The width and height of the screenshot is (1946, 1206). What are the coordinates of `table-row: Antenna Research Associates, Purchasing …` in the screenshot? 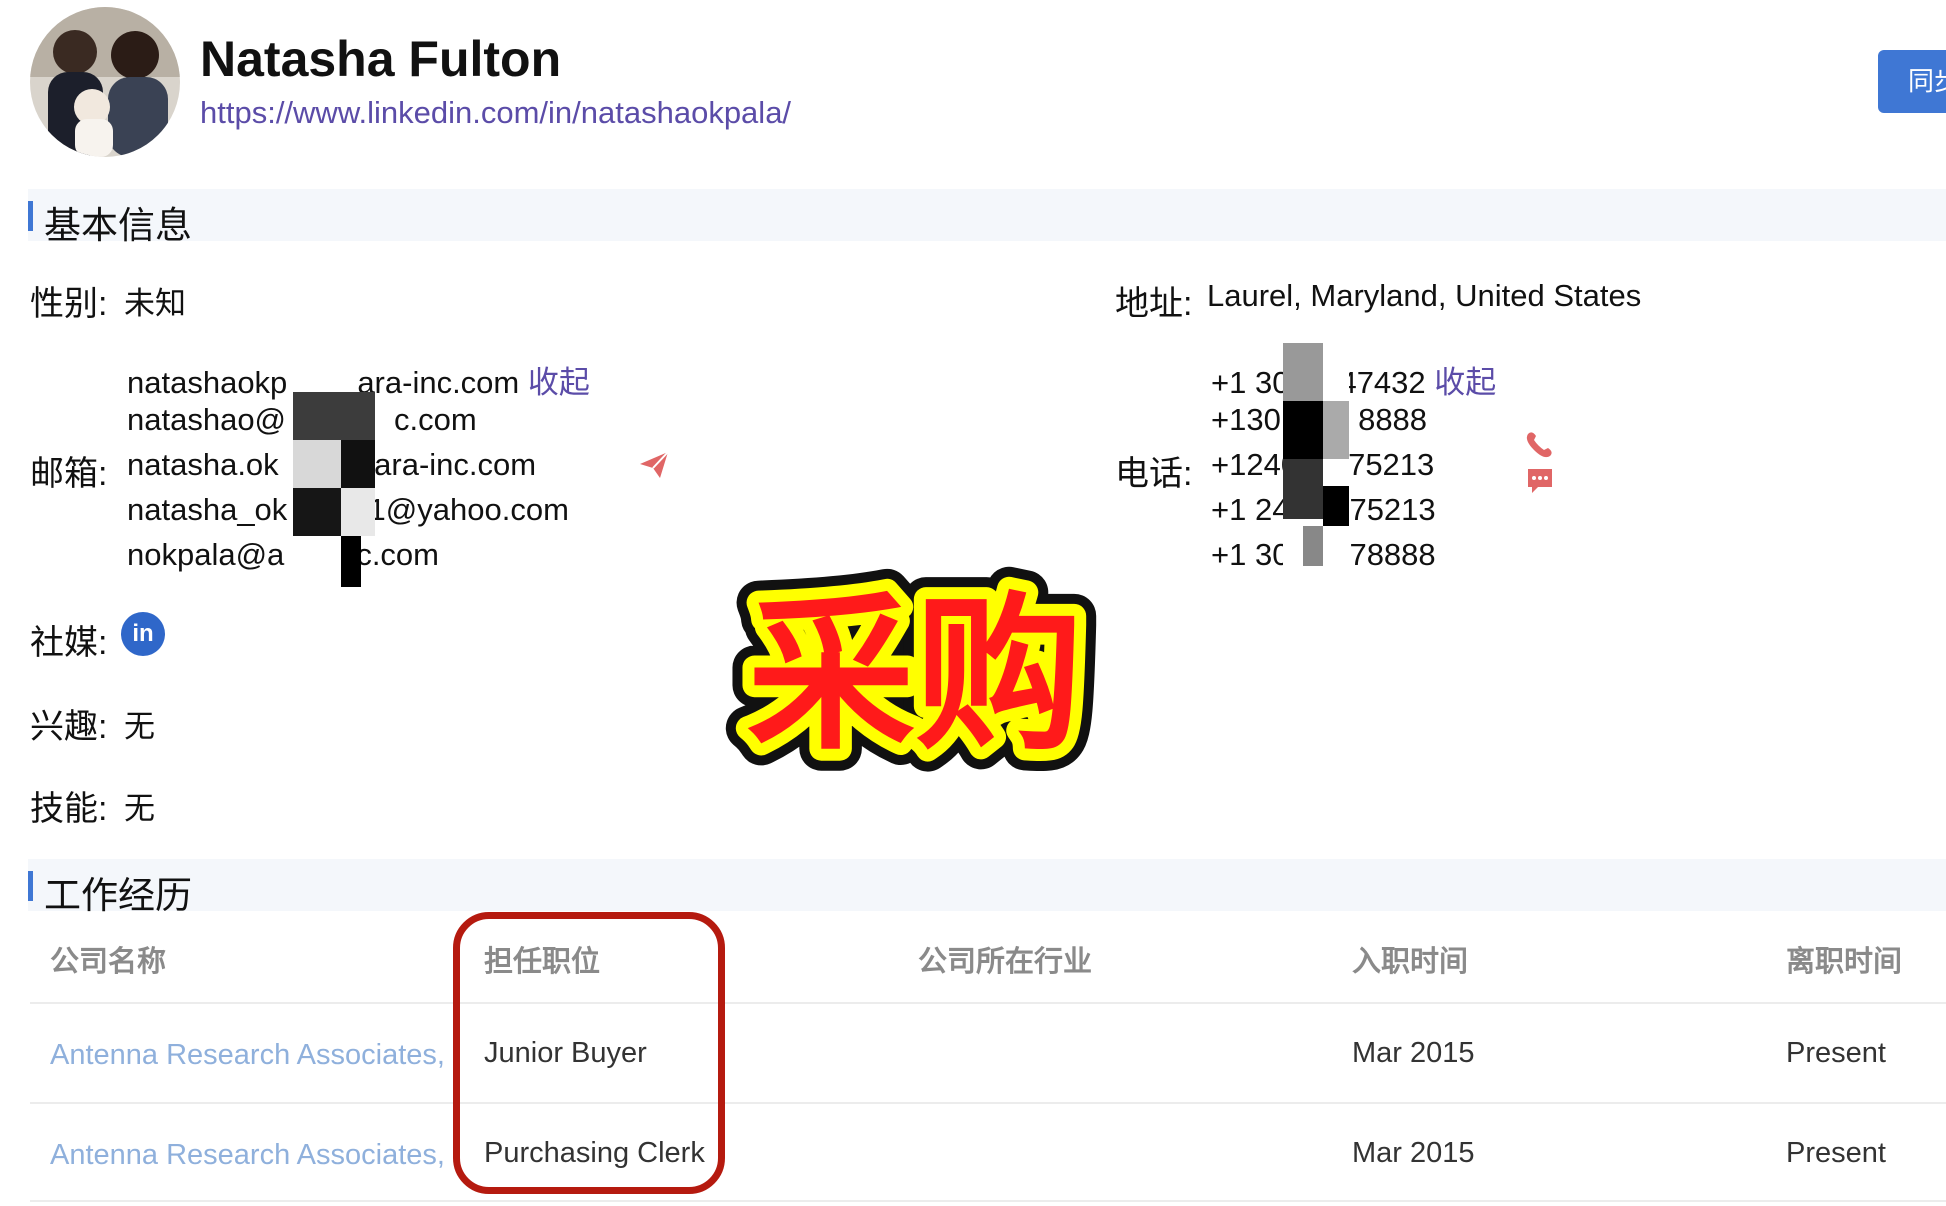 It's located at (973, 1153).